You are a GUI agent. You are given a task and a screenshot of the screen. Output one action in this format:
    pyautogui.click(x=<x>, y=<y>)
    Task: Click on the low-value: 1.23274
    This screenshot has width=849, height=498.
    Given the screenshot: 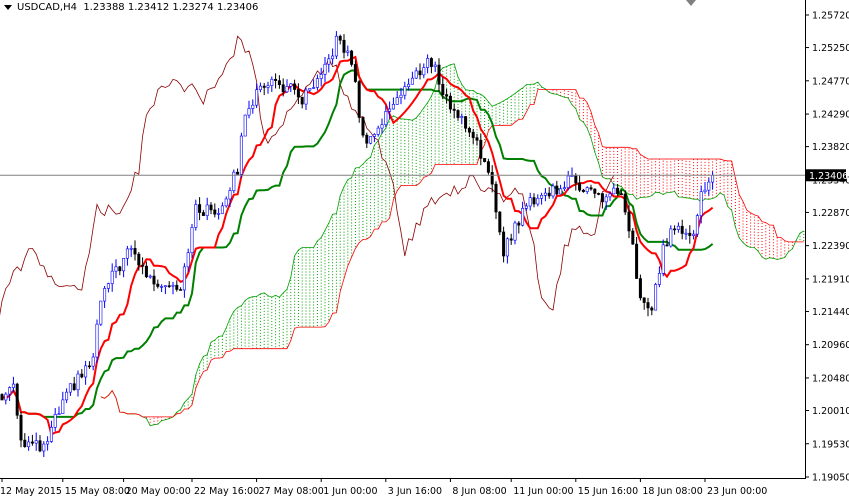 What is the action you would take?
    pyautogui.click(x=193, y=7)
    